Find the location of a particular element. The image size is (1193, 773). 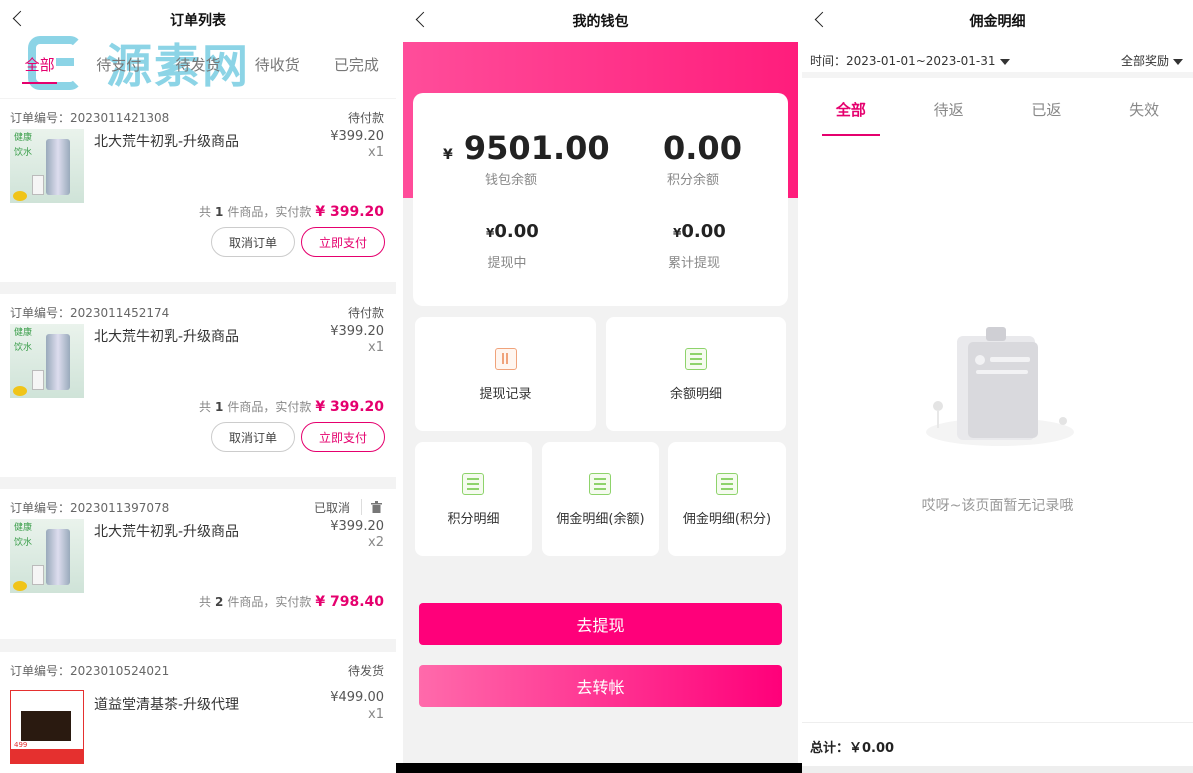

order-number: 订单编号：2023011452174 is located at coordinates (90, 313).